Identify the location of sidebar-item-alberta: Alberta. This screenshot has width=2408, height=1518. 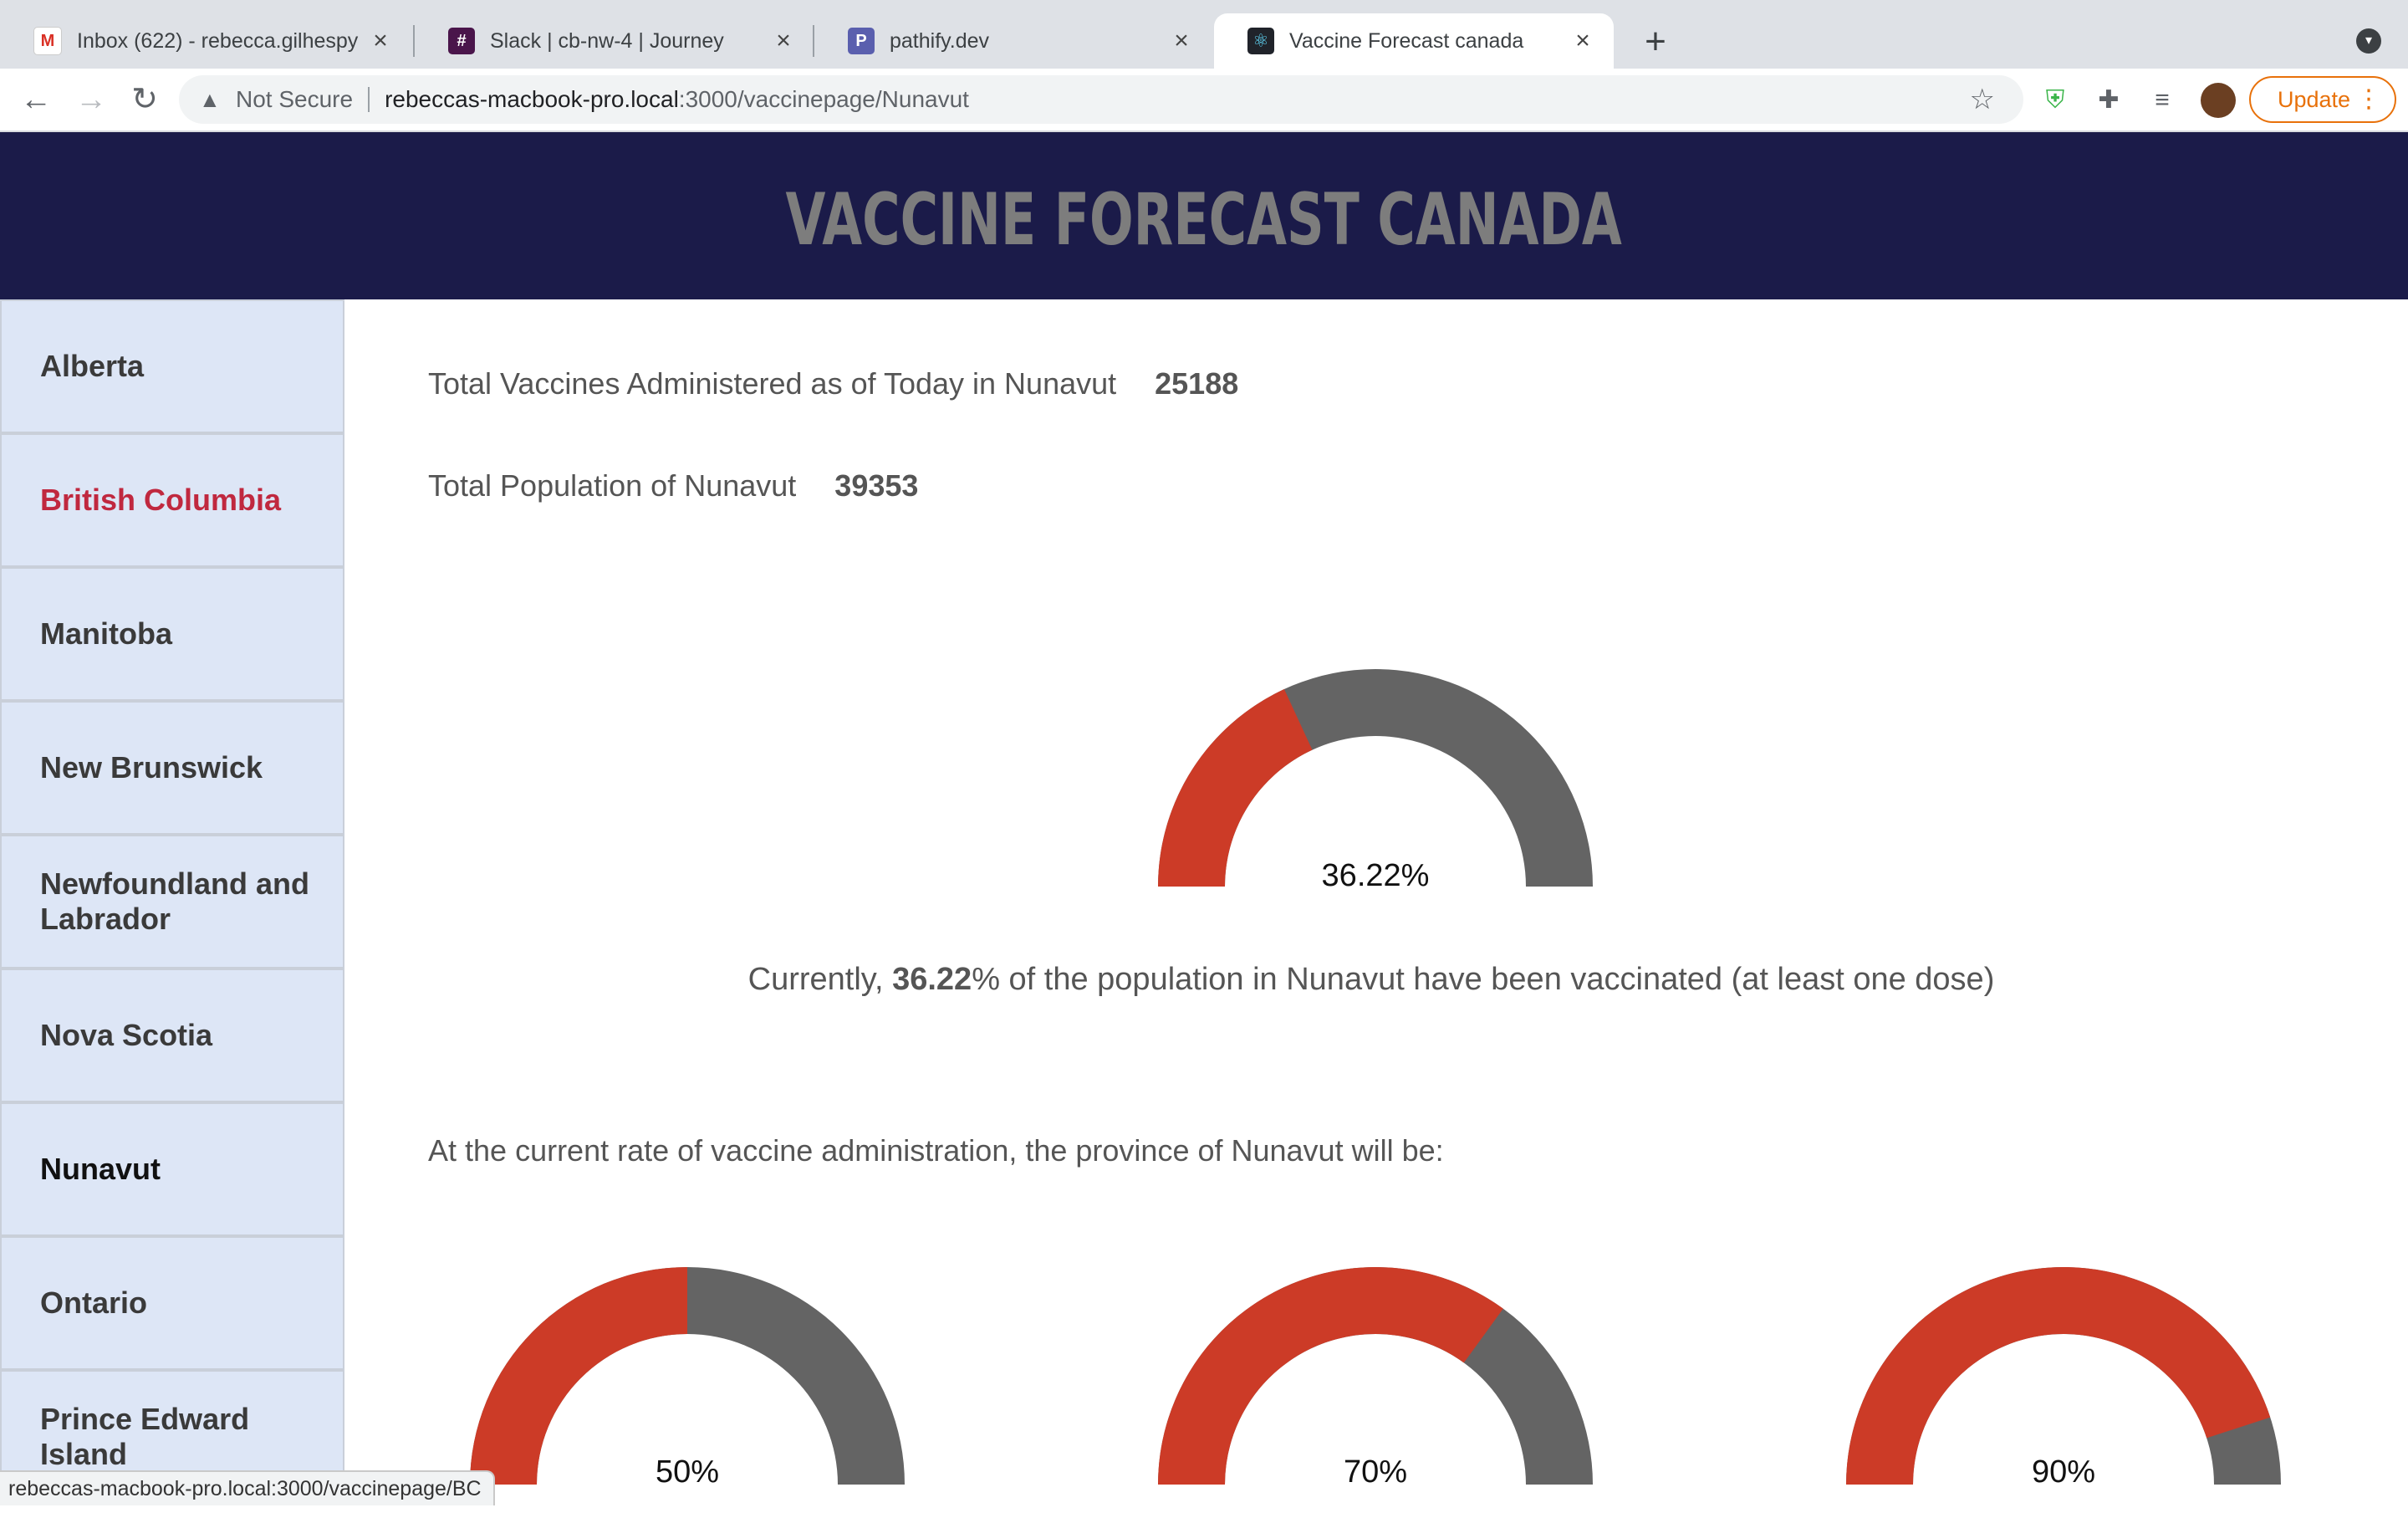
(172, 366).